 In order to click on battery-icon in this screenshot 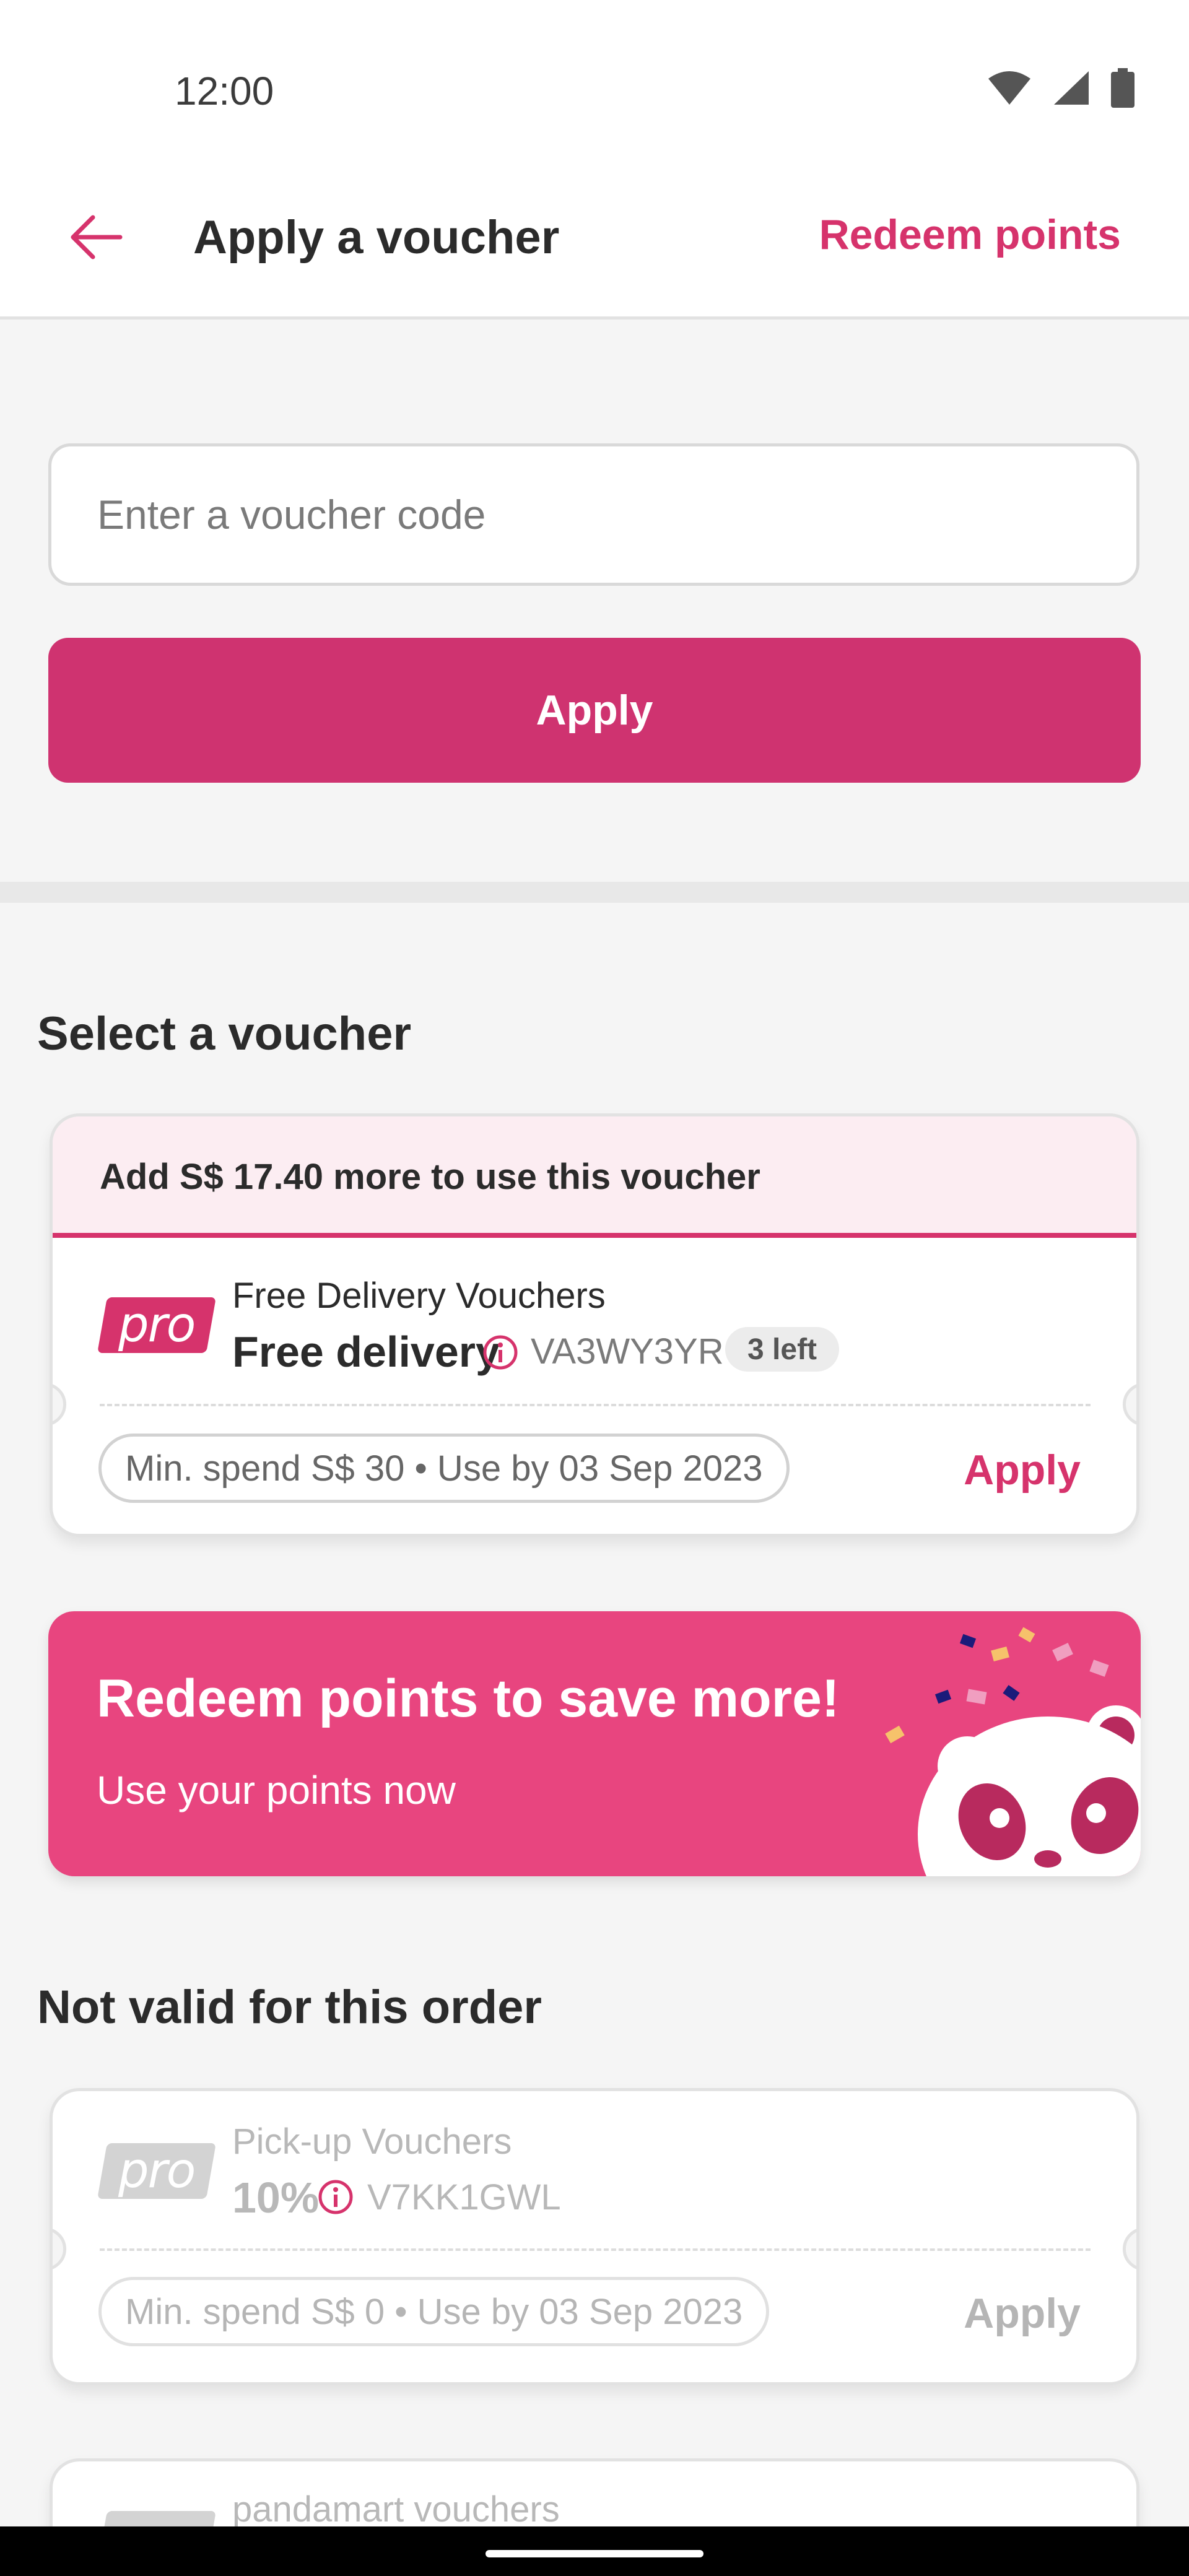, I will do `click(1123, 88)`.